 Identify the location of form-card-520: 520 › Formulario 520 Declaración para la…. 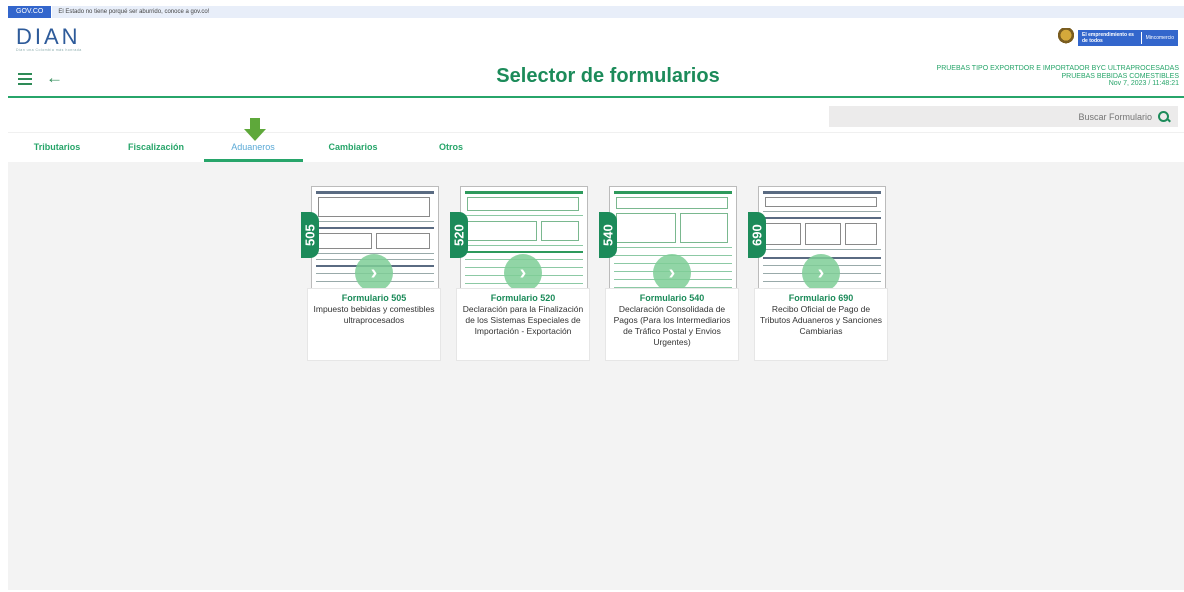
(520, 273).